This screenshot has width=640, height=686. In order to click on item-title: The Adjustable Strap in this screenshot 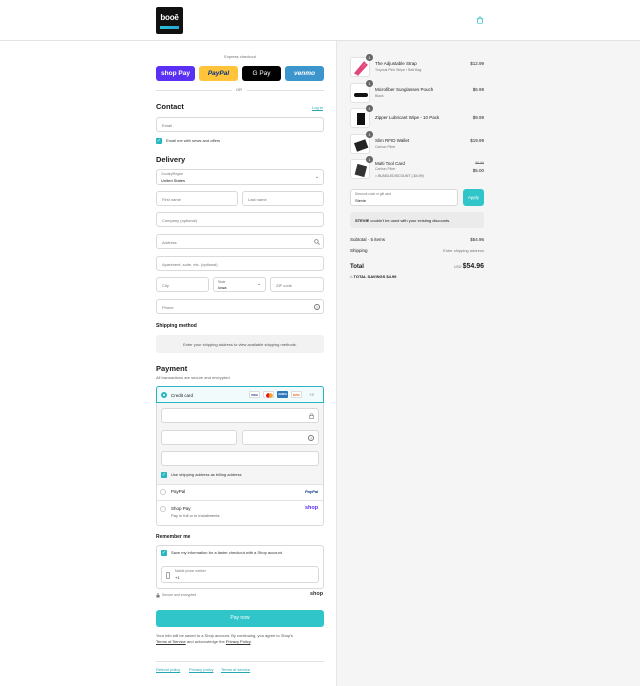, I will do `click(396, 63)`.